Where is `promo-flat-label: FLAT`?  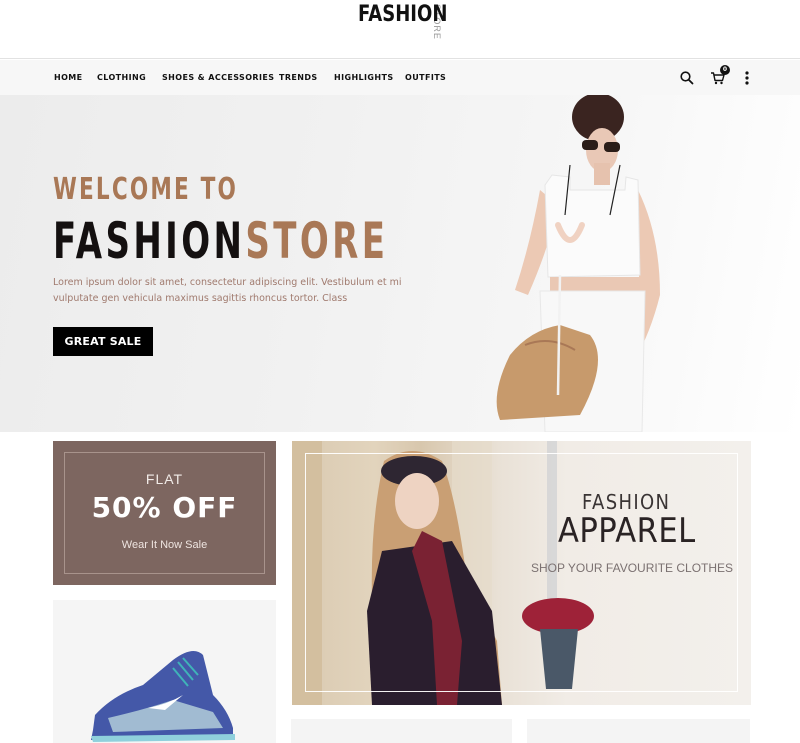 promo-flat-label: FLAT is located at coordinates (164, 479).